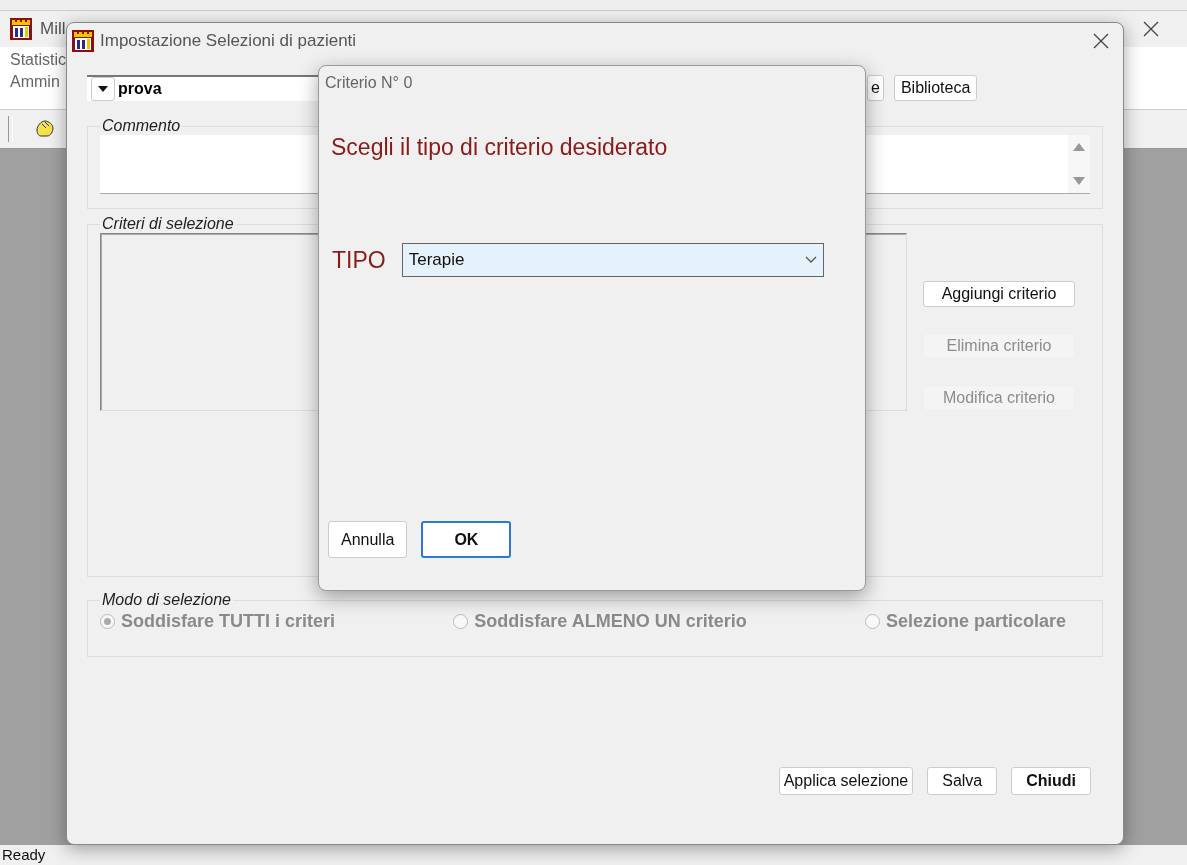 This screenshot has height=865, width=1187. I want to click on scroll-up-icon, so click(1079, 147).